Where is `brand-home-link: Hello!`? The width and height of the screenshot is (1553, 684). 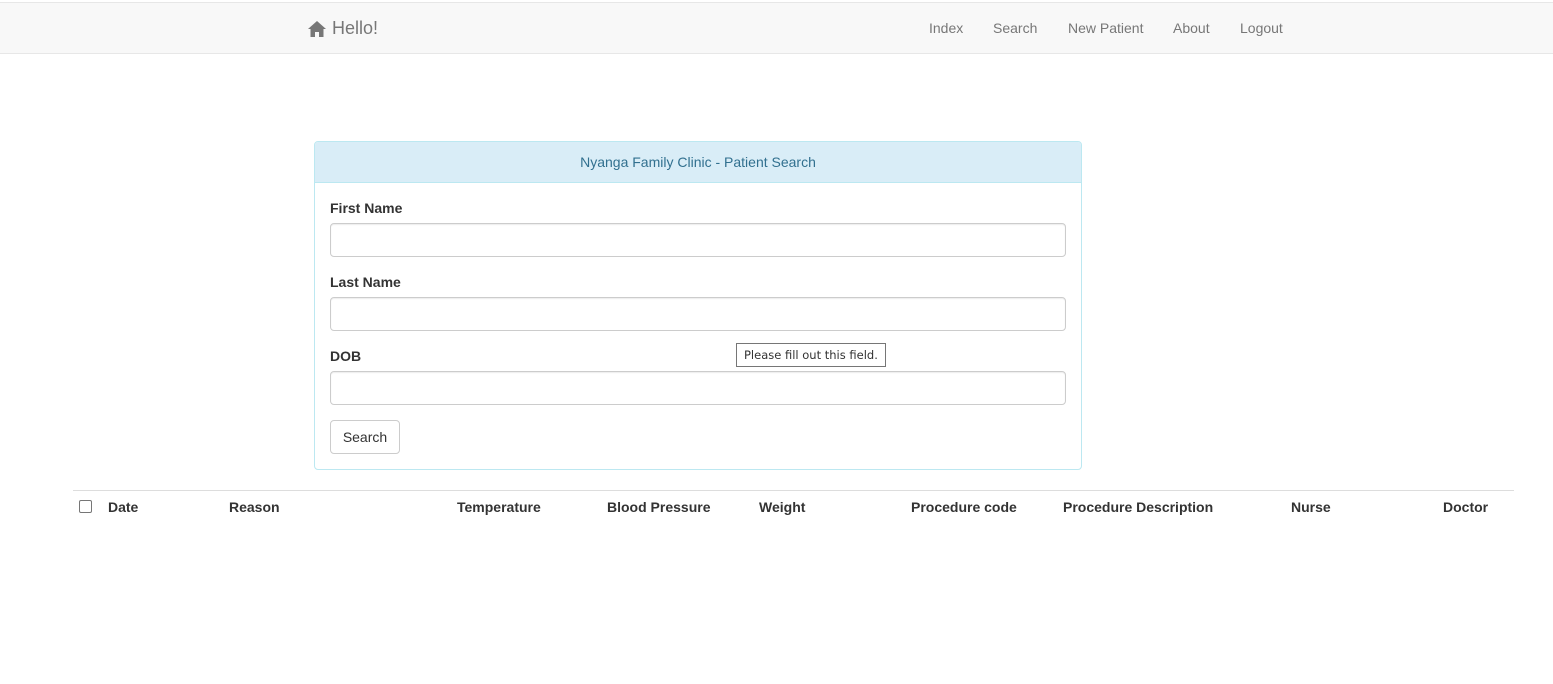
brand-home-link: Hello! is located at coordinates (342, 28).